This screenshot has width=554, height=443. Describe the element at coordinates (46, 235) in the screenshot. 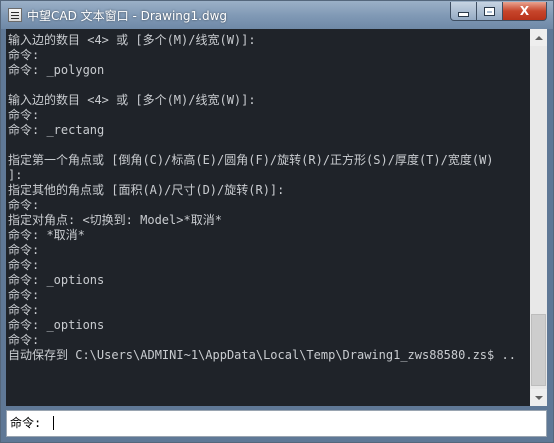

I see `history-line: 命令: *取消*` at that location.